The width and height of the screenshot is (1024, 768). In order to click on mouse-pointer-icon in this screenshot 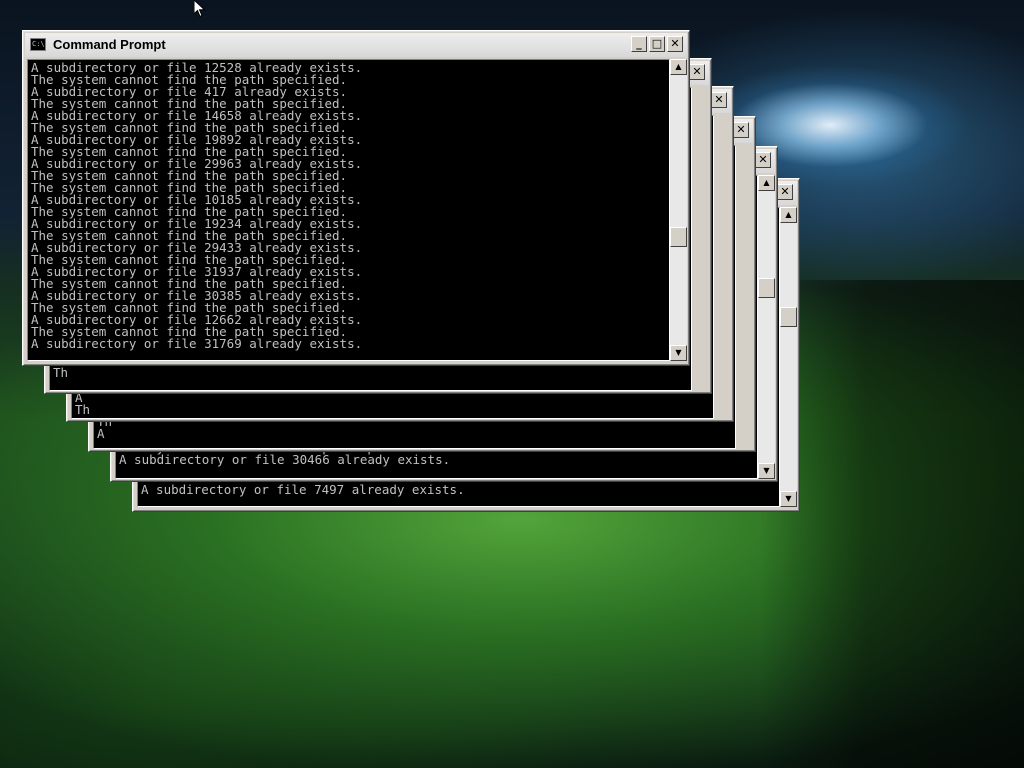, I will do `click(200, 9)`.